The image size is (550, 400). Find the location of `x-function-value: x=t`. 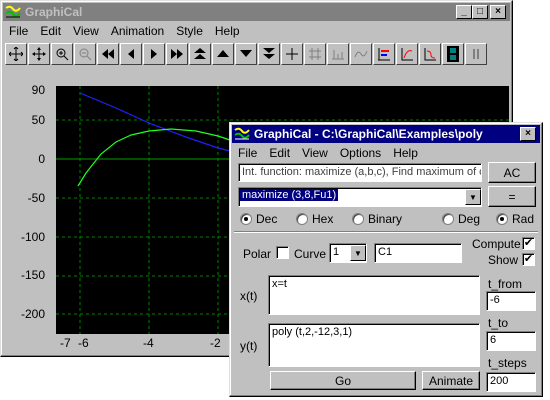

x-function-value: x=t is located at coordinates (279, 284).